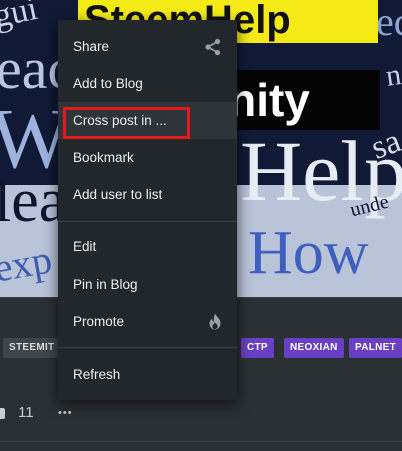 The height and width of the screenshot is (451, 402). Describe the element at coordinates (118, 194) in the screenshot. I see `menu-item-label: Add user to list` at that location.